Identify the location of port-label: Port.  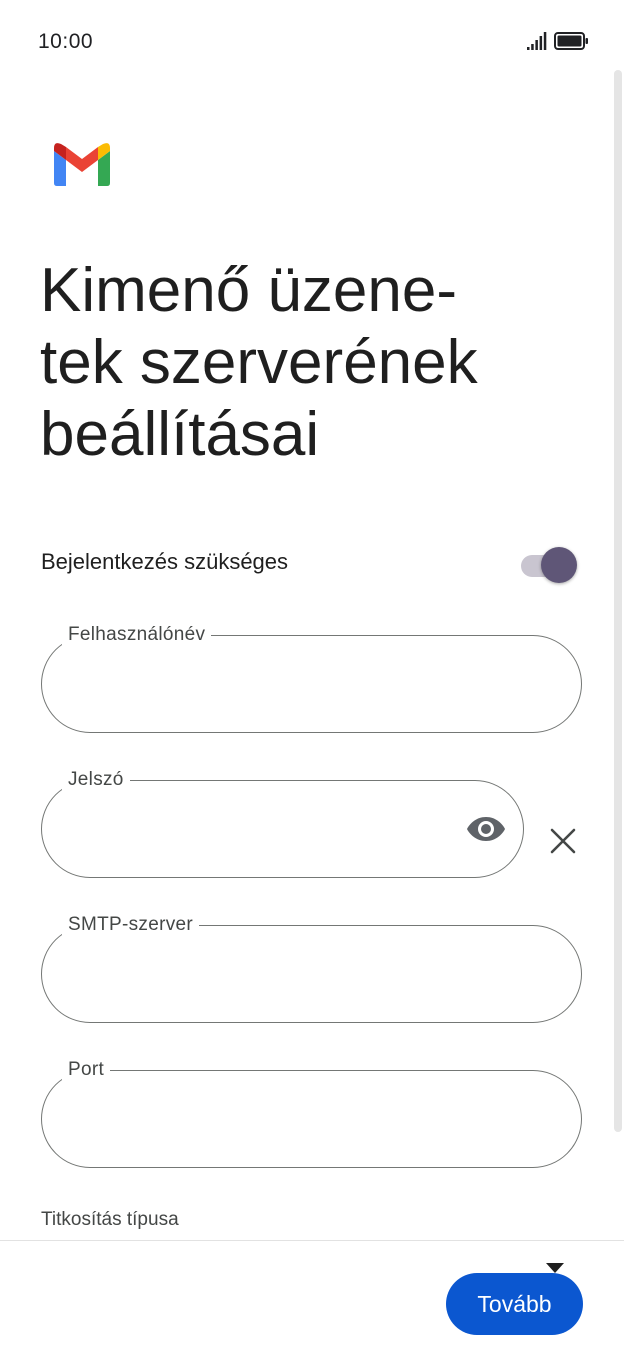
(86, 1070).